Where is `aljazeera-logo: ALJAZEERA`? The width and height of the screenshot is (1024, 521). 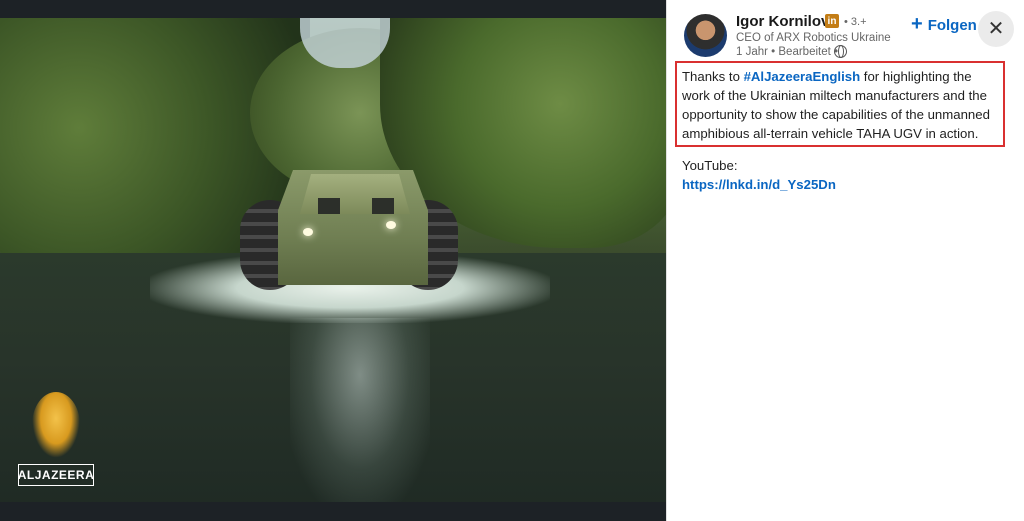 aljazeera-logo: ALJAZEERA is located at coordinates (58, 439).